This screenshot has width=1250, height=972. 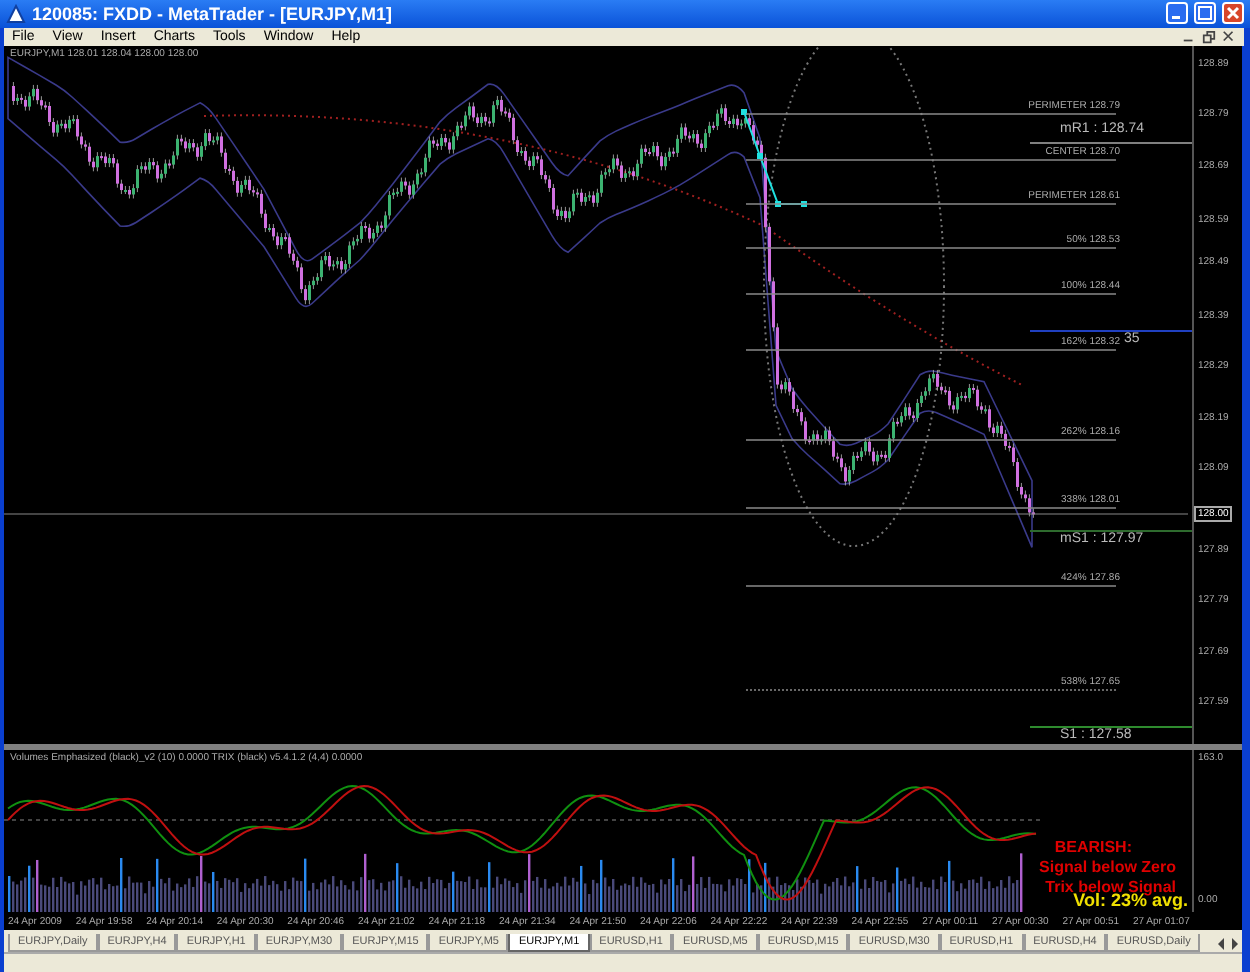 I want to click on scroll-right-icon, so click(x=1235, y=944).